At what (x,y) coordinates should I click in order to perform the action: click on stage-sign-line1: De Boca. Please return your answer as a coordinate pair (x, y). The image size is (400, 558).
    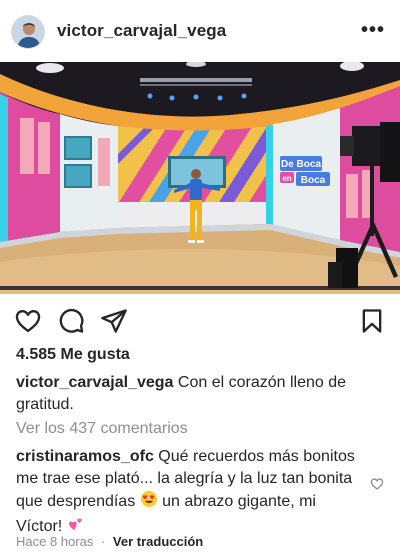
    Looking at the image, I should click on (301, 164).